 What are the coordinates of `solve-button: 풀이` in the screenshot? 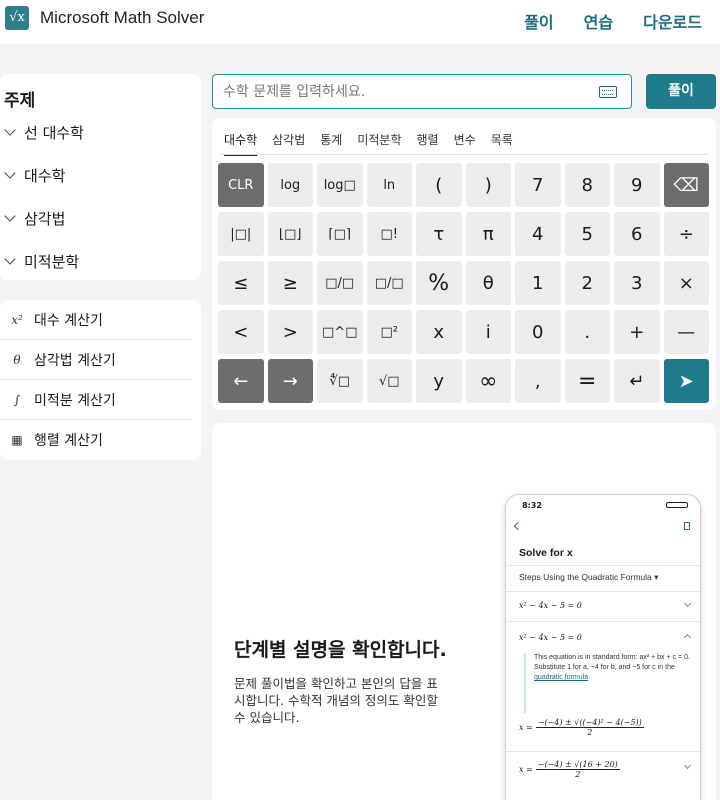 It's located at (681, 91).